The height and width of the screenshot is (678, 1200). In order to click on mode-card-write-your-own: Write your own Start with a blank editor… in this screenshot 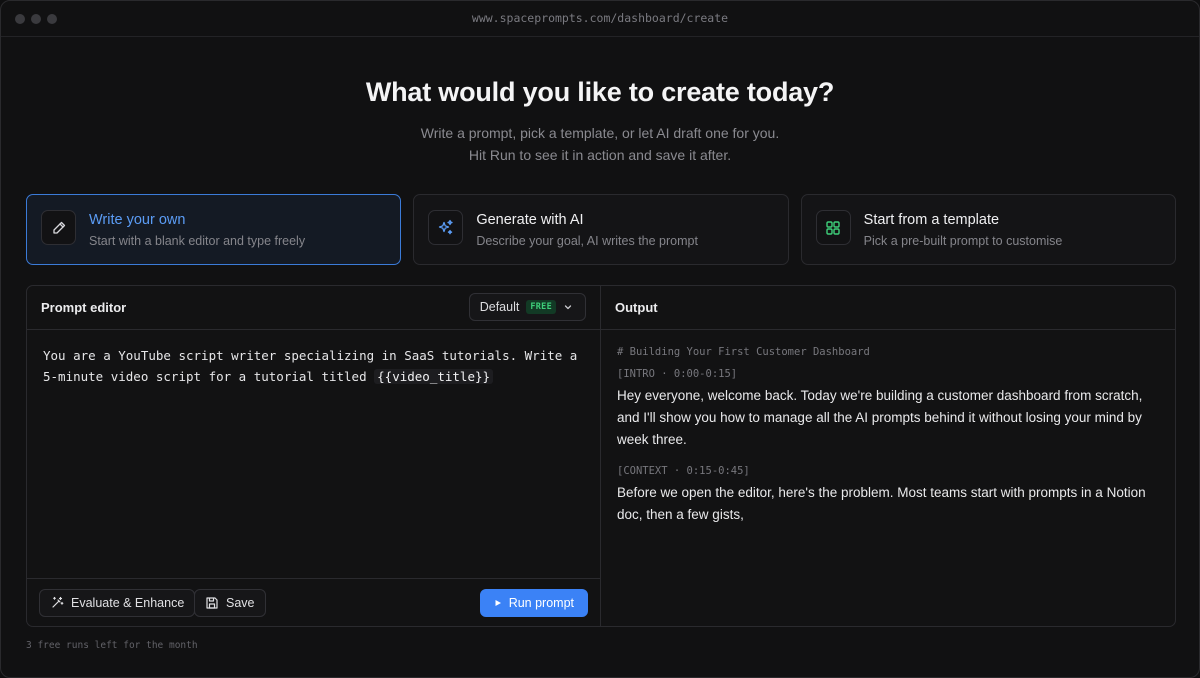, I will do `click(214, 229)`.